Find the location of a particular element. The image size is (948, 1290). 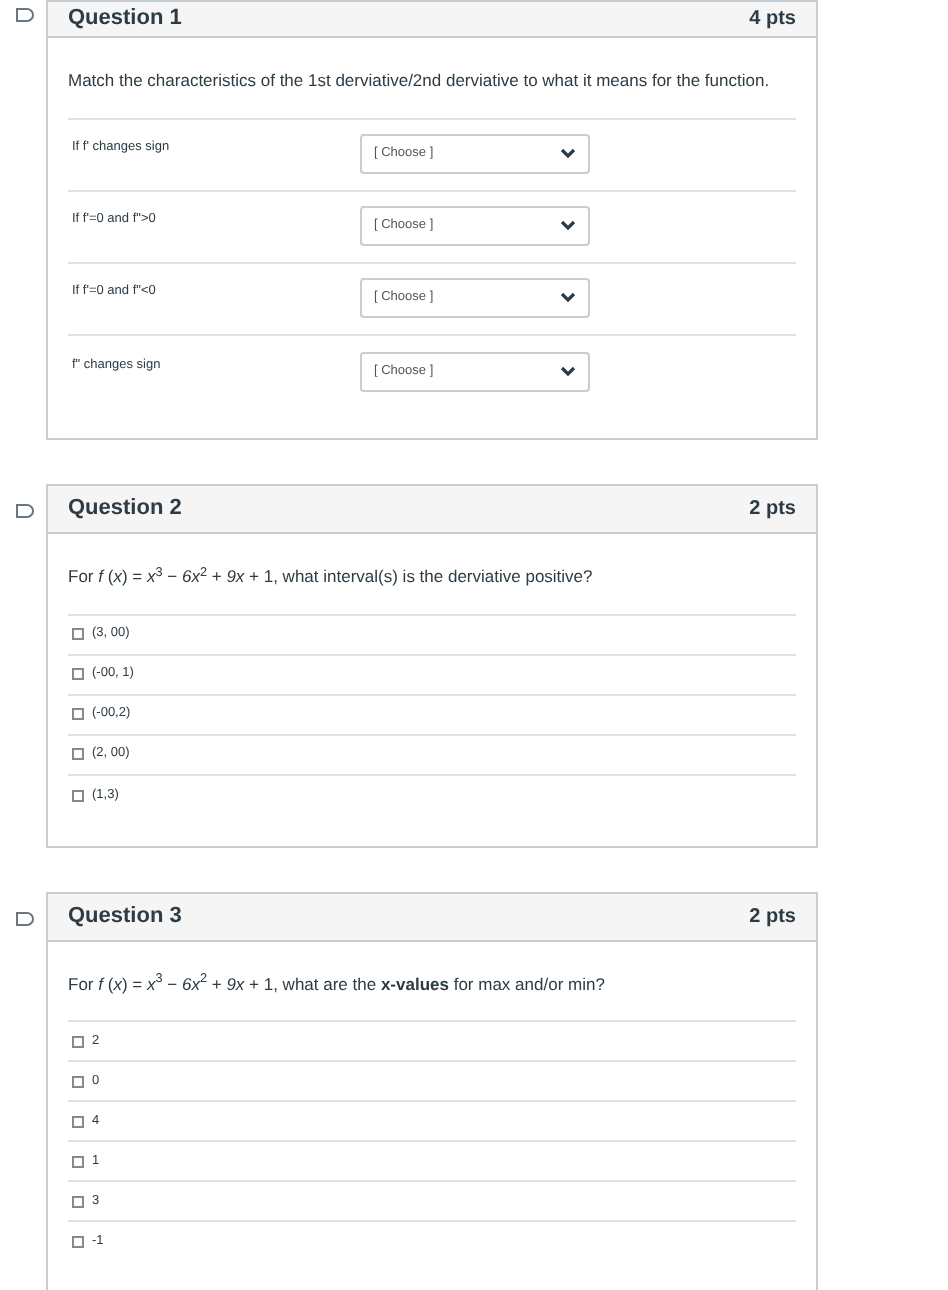

question-title: Question 1 is located at coordinates (125, 19).